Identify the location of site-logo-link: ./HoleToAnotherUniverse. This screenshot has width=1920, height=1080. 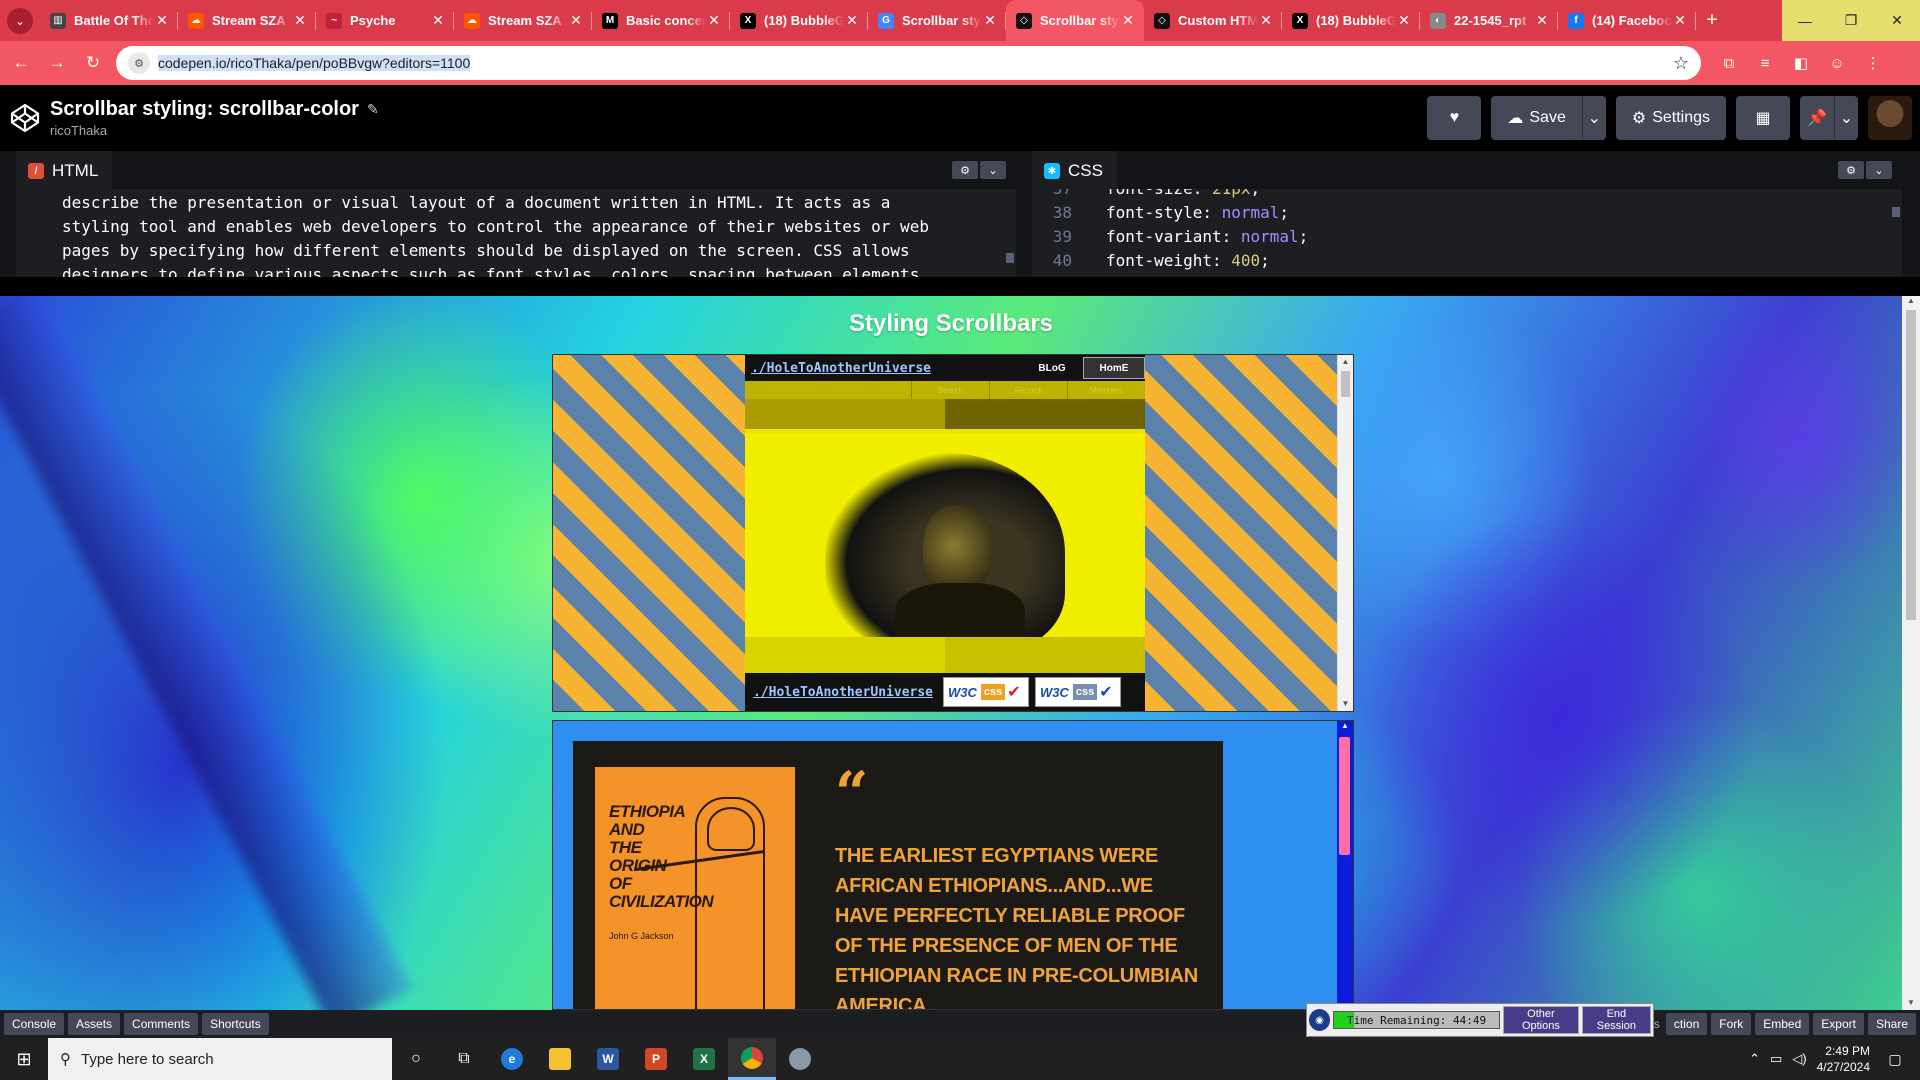
(852, 368).